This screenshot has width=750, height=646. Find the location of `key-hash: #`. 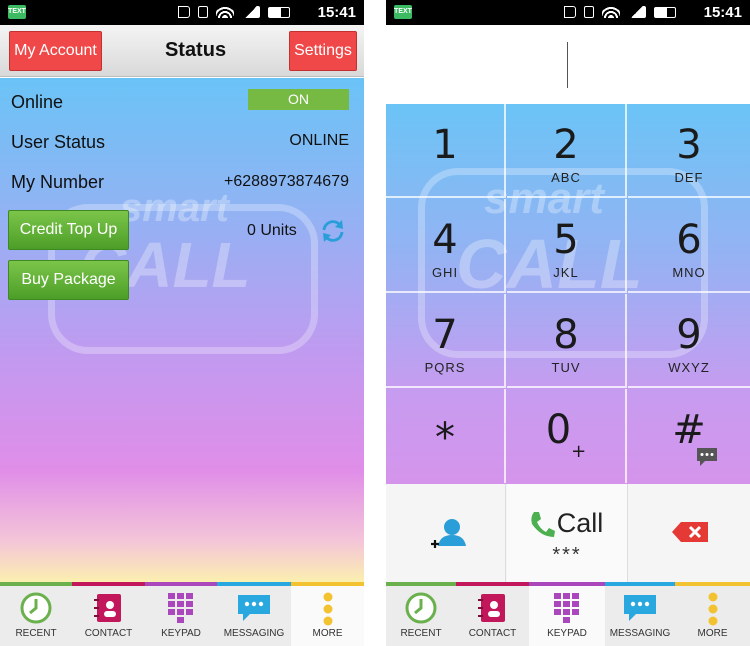

key-hash: # is located at coordinates (689, 436).